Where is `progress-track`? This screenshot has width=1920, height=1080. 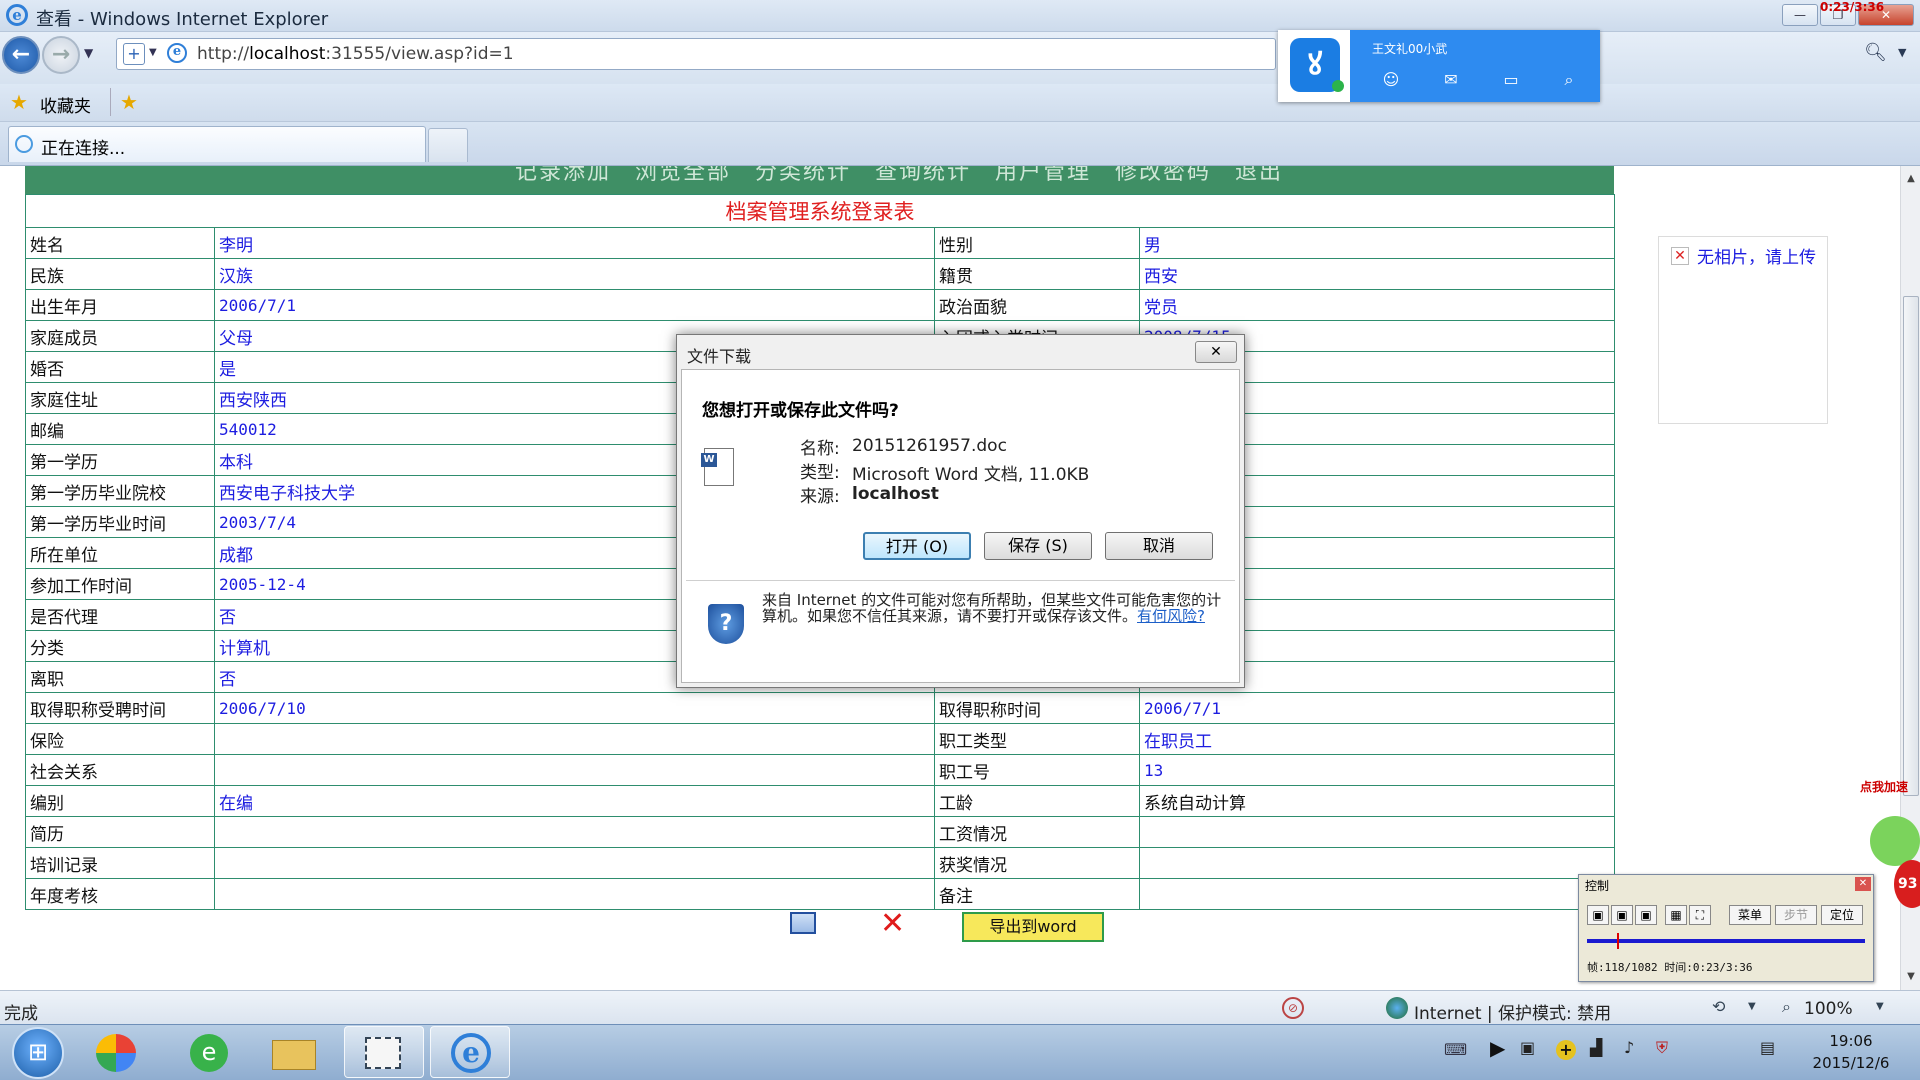
progress-track is located at coordinates (1726, 941).